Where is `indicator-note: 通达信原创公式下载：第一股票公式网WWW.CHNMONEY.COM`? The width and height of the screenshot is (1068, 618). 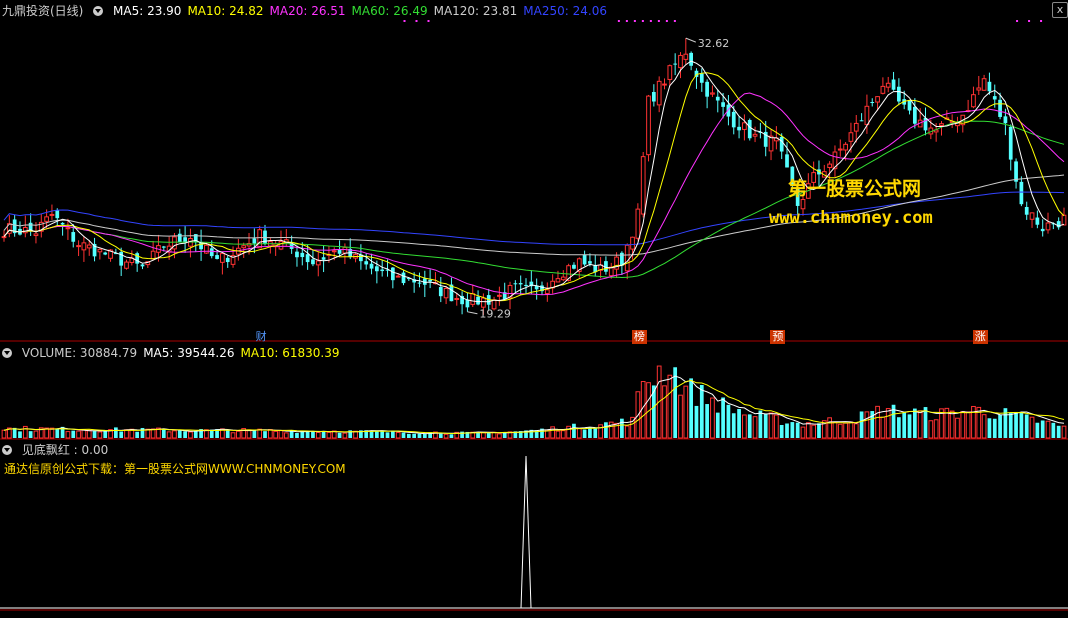
indicator-note: 通达信原创公式下载：第一股票公式网WWW.CHNMONEY.COM is located at coordinates (175, 469).